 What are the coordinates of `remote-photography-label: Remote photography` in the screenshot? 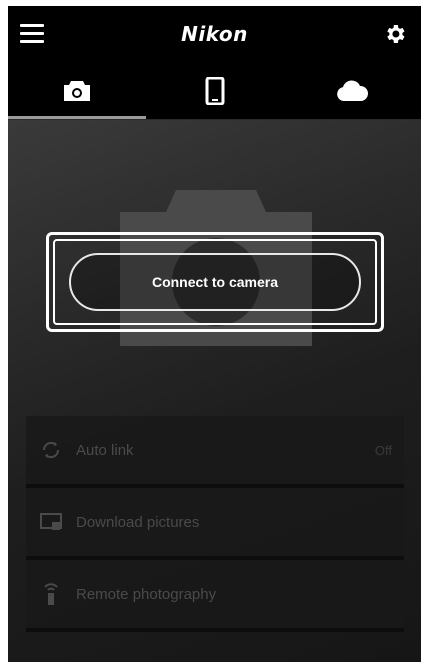 It's located at (146, 594).